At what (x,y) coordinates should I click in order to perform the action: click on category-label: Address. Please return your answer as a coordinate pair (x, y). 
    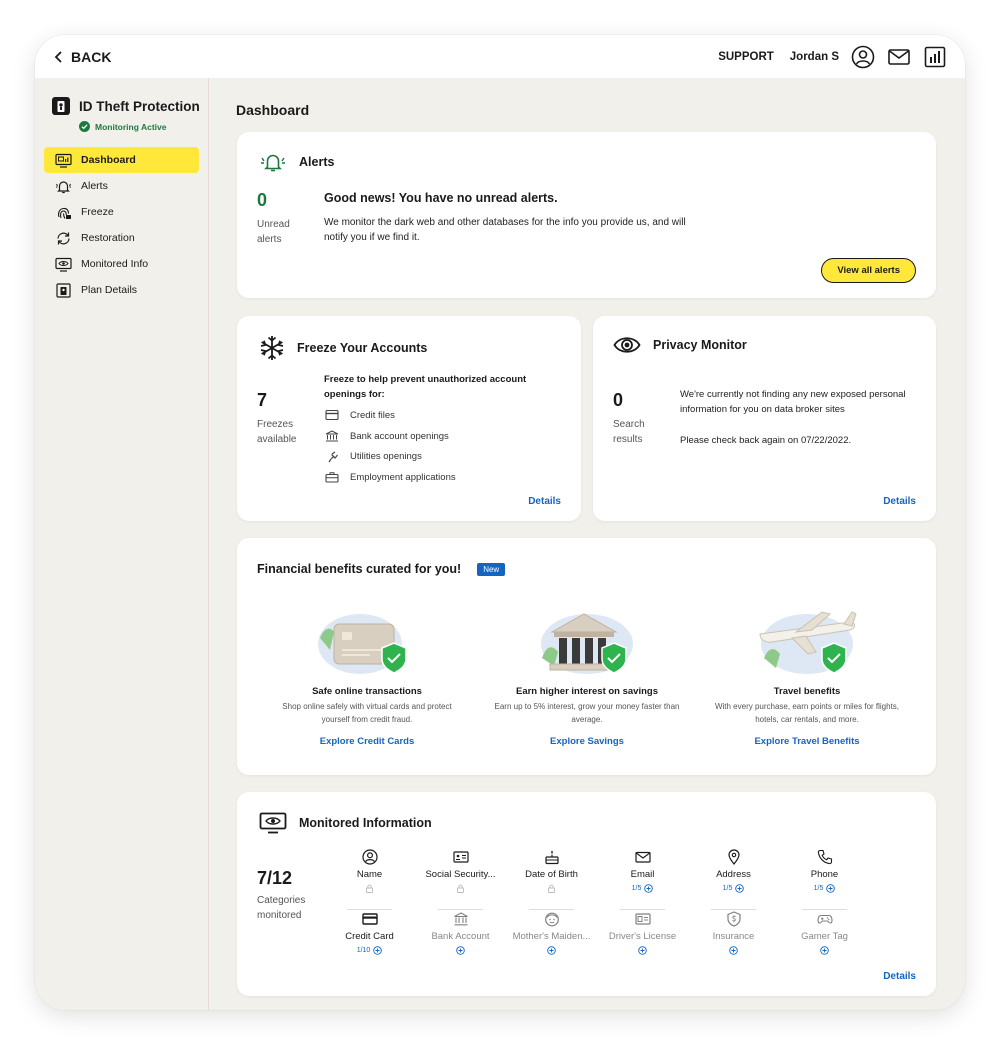
    Looking at the image, I should click on (733, 874).